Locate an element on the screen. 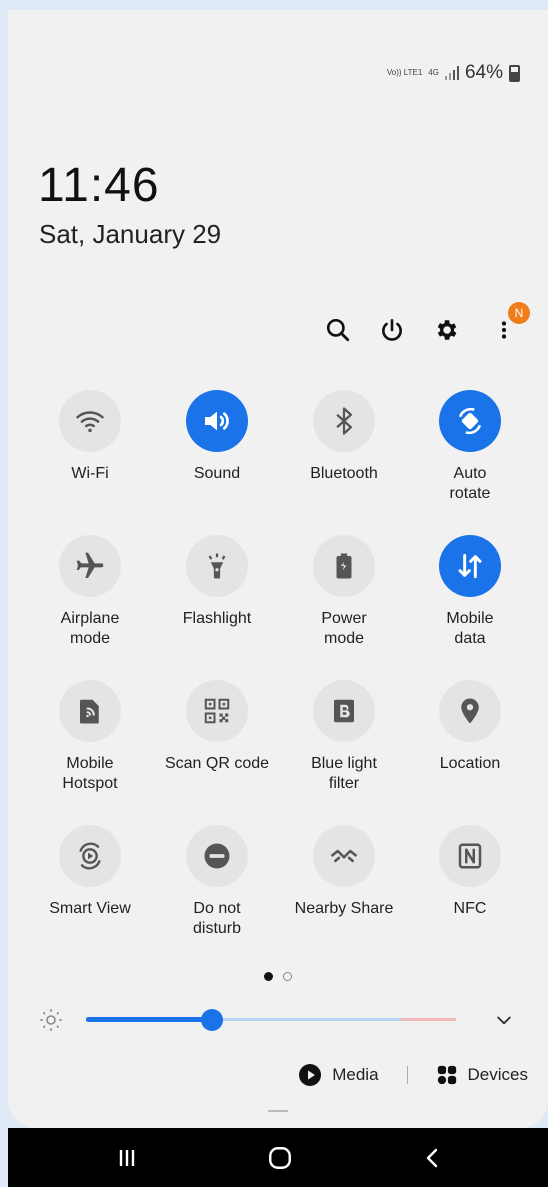 This screenshot has width=548, height=1187. tile-blue-light-filter: Blue light filter is located at coordinates (344, 737).